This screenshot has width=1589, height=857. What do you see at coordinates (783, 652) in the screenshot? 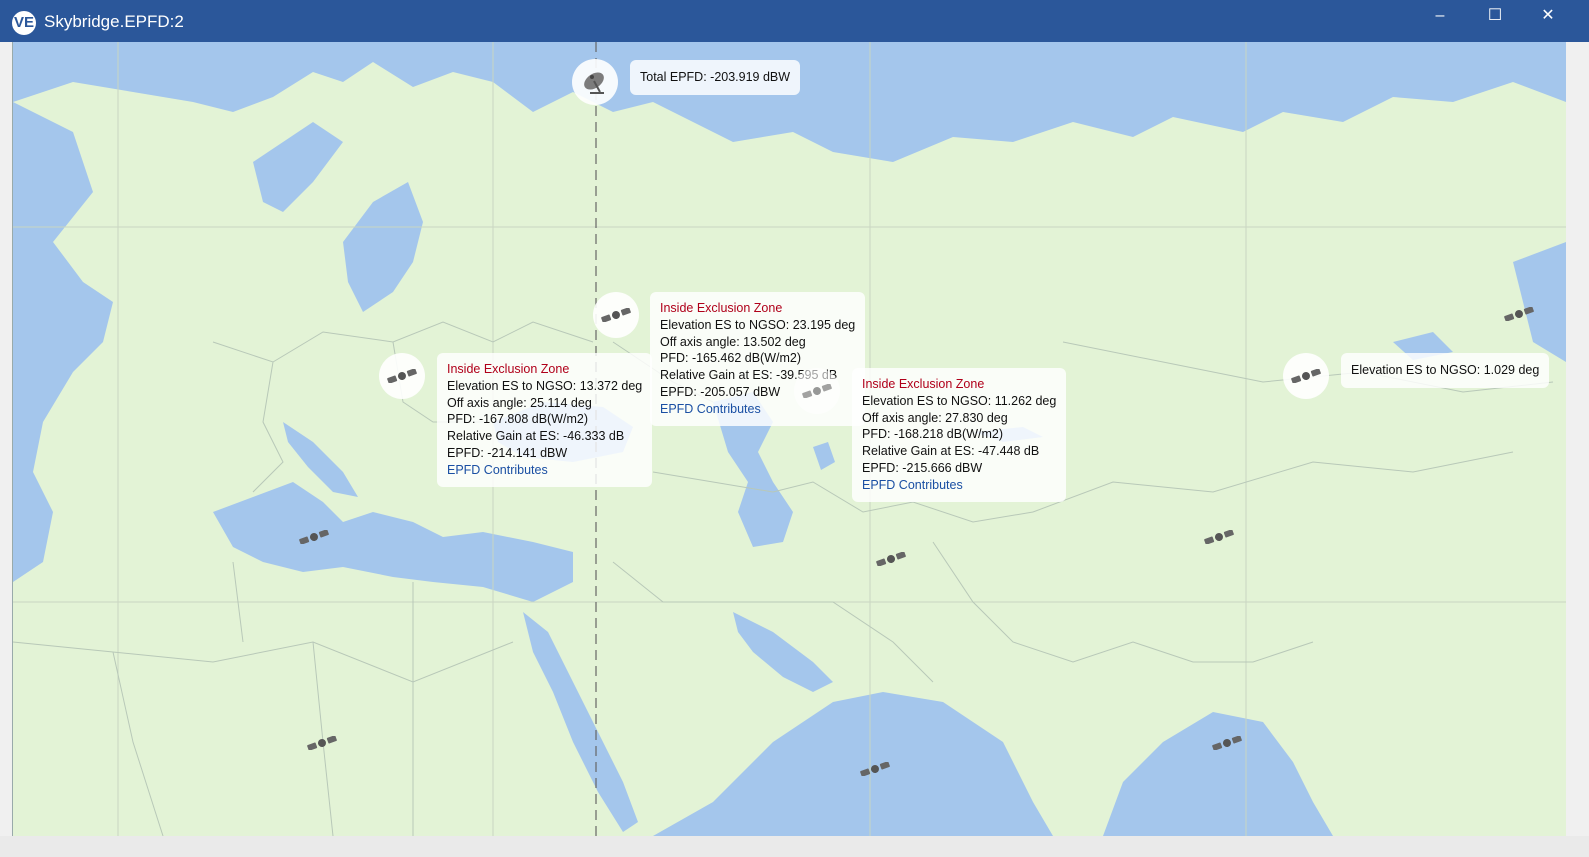
I see `persian-gulf` at bounding box center [783, 652].